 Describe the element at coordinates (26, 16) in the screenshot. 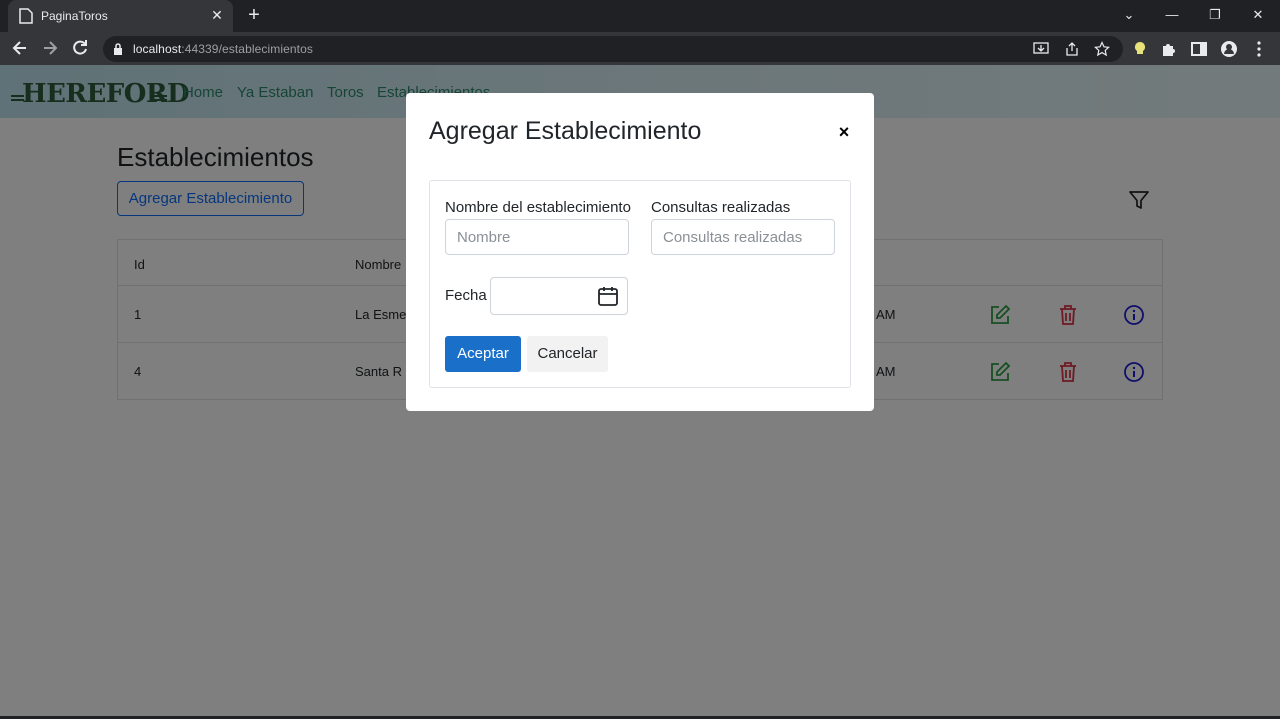

I see `page-icon` at that location.